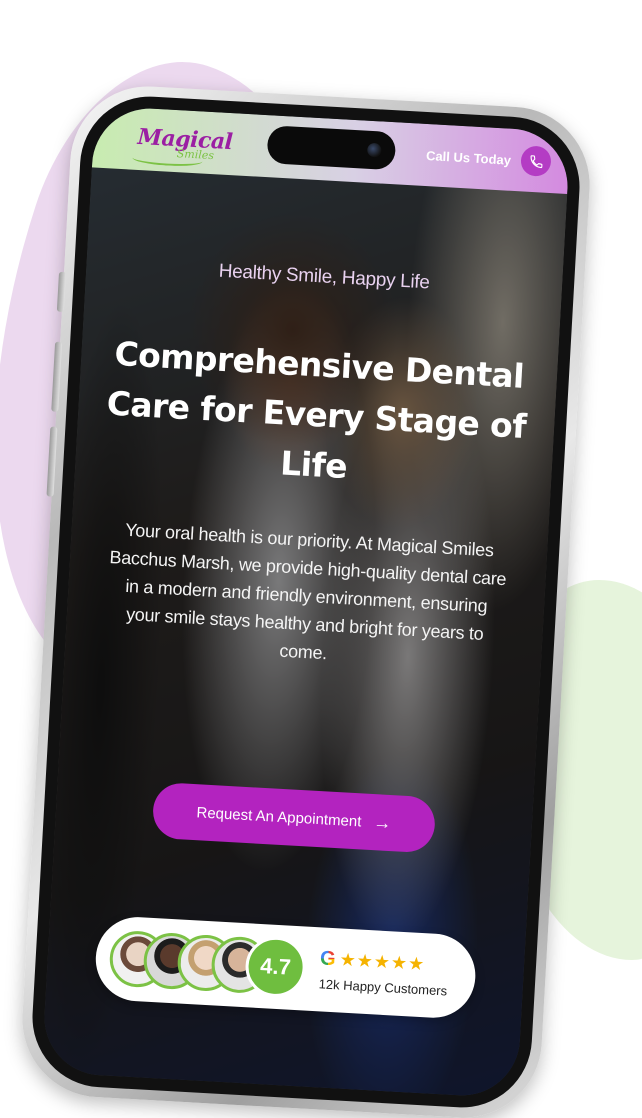 Image resolution: width=642 pixels, height=1118 pixels. What do you see at coordinates (279, 816) in the screenshot?
I see `request-appointment-label: Request An Appointment` at bounding box center [279, 816].